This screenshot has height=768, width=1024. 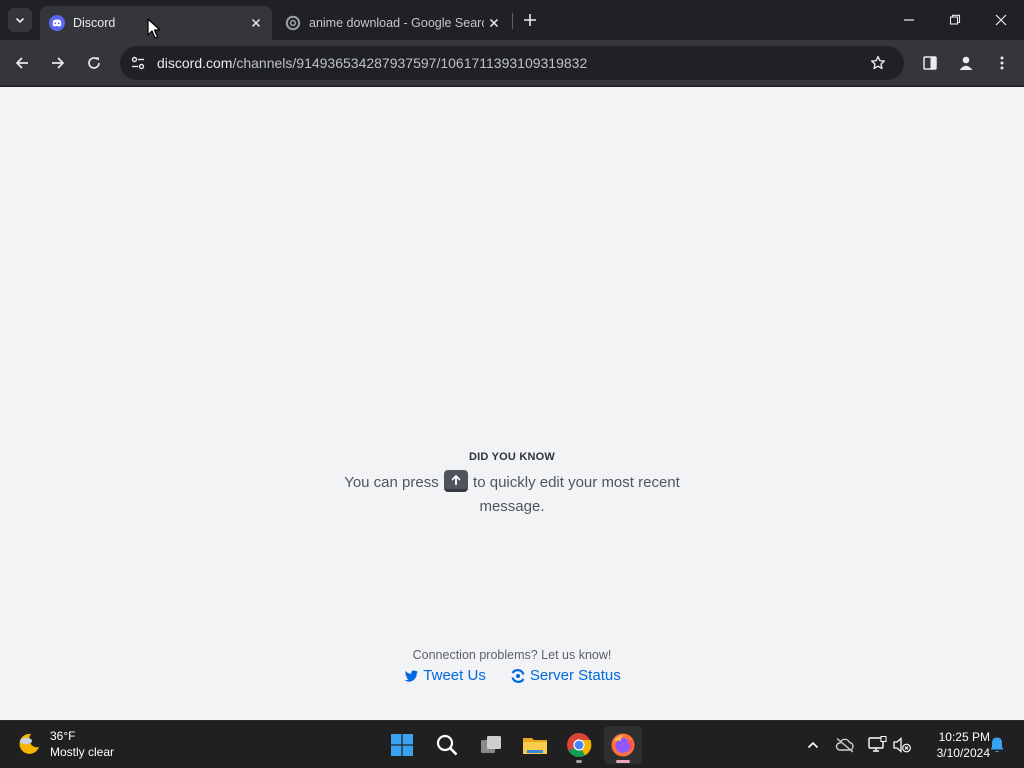 I want to click on clock: 10:25 PM 3/10/2024, so click(x=954, y=745).